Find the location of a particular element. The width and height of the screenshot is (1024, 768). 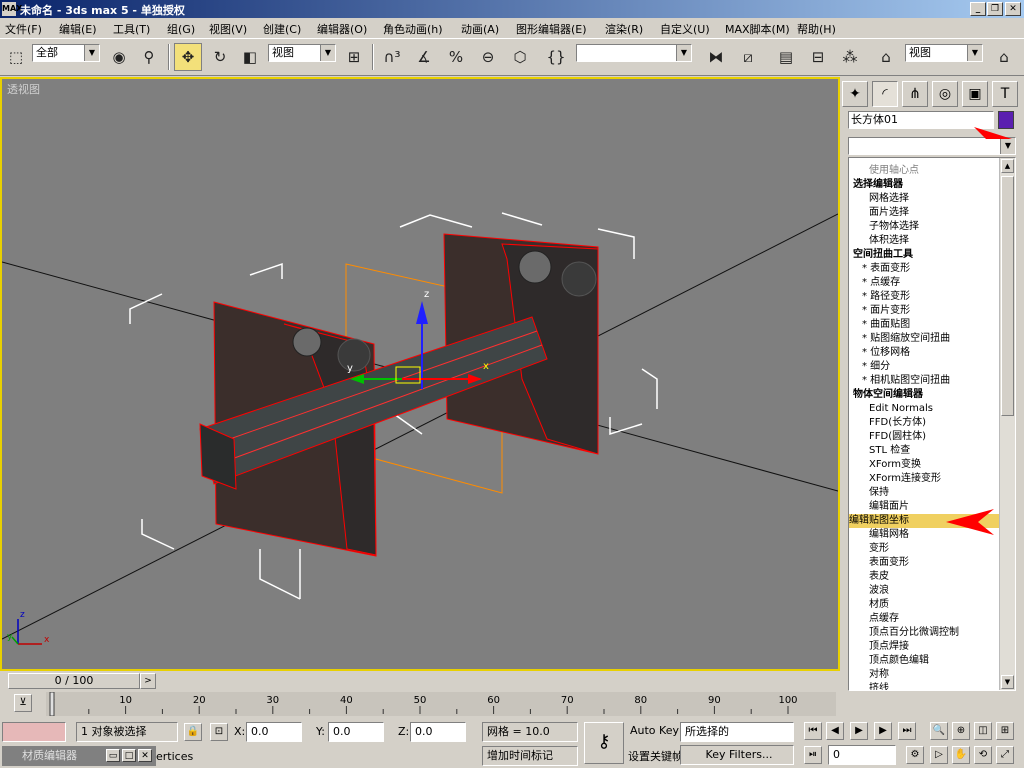

motion-tab-icon: ◎ is located at coordinates (945, 94).